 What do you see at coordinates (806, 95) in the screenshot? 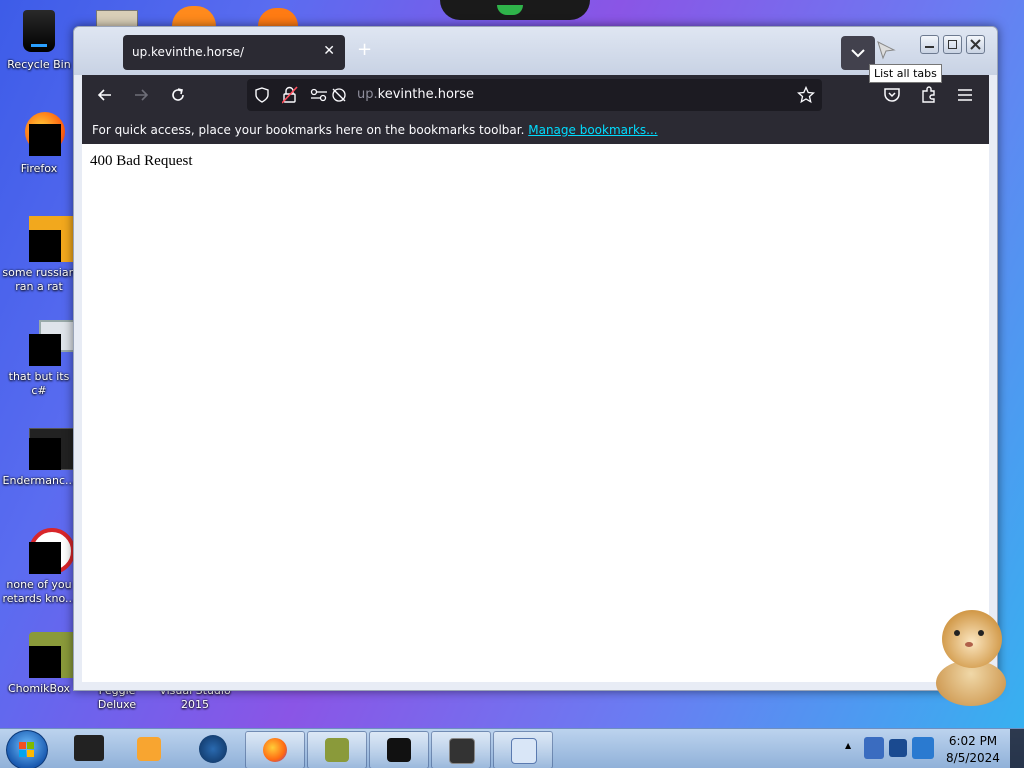
I see `star-icon` at bounding box center [806, 95].